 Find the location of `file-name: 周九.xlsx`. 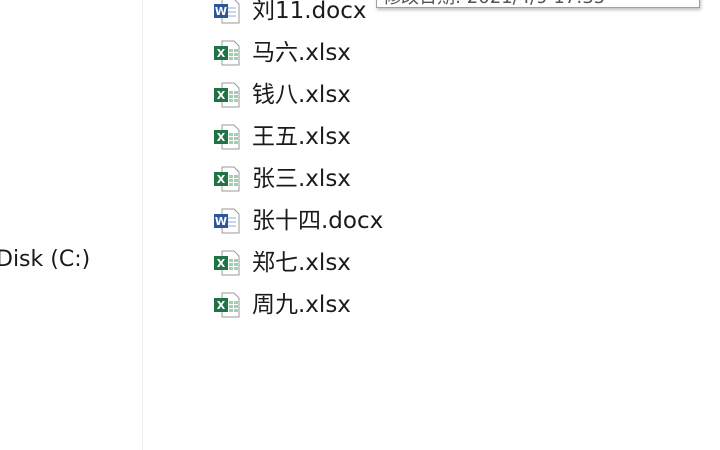

file-name: 周九.xlsx is located at coordinates (301, 305).